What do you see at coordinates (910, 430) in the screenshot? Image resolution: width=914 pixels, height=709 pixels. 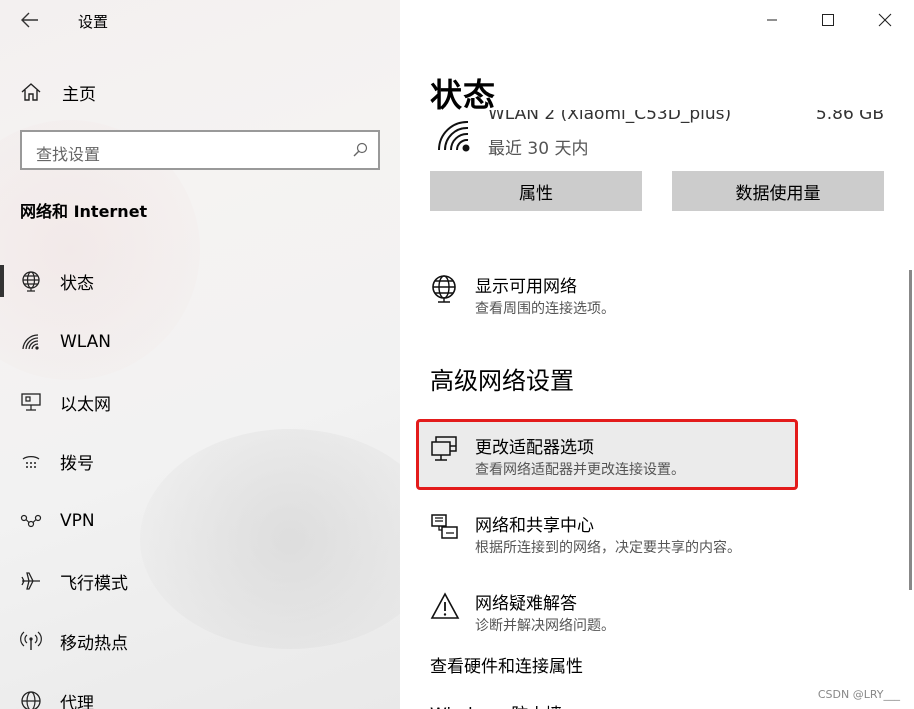 I see `scrollbar` at bounding box center [910, 430].